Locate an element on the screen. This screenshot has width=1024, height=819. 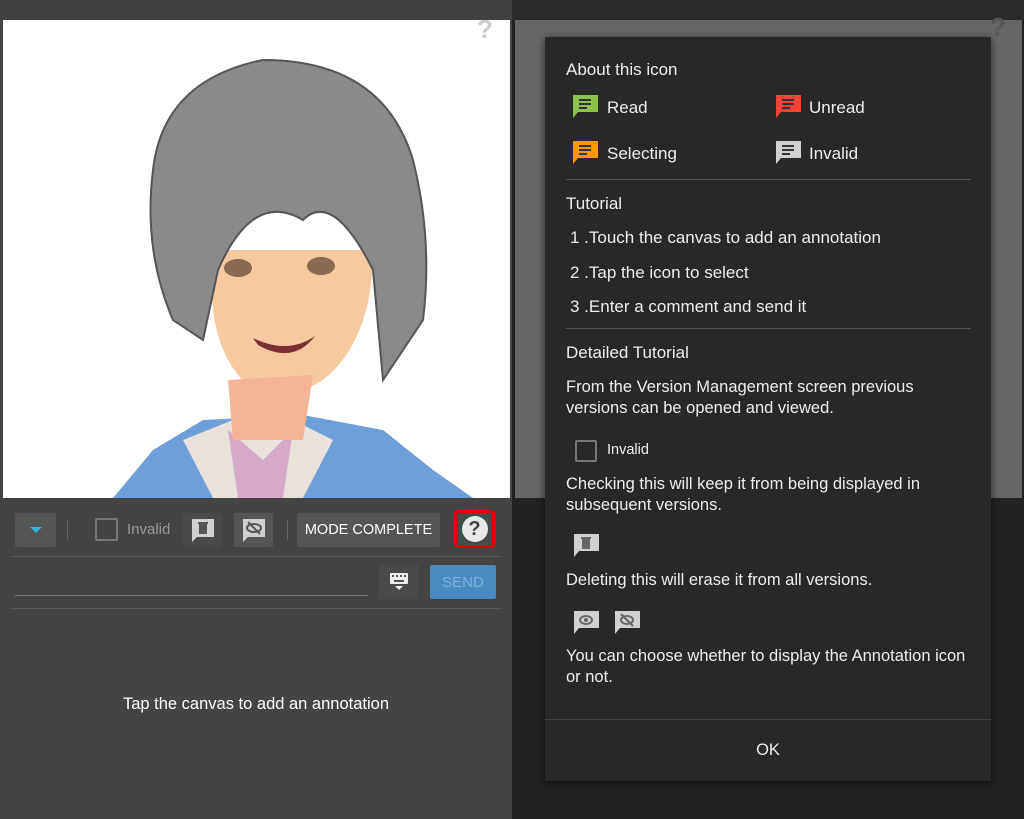
tutorial-step: 3 .Enter a comment and send it is located at coordinates (688, 306).